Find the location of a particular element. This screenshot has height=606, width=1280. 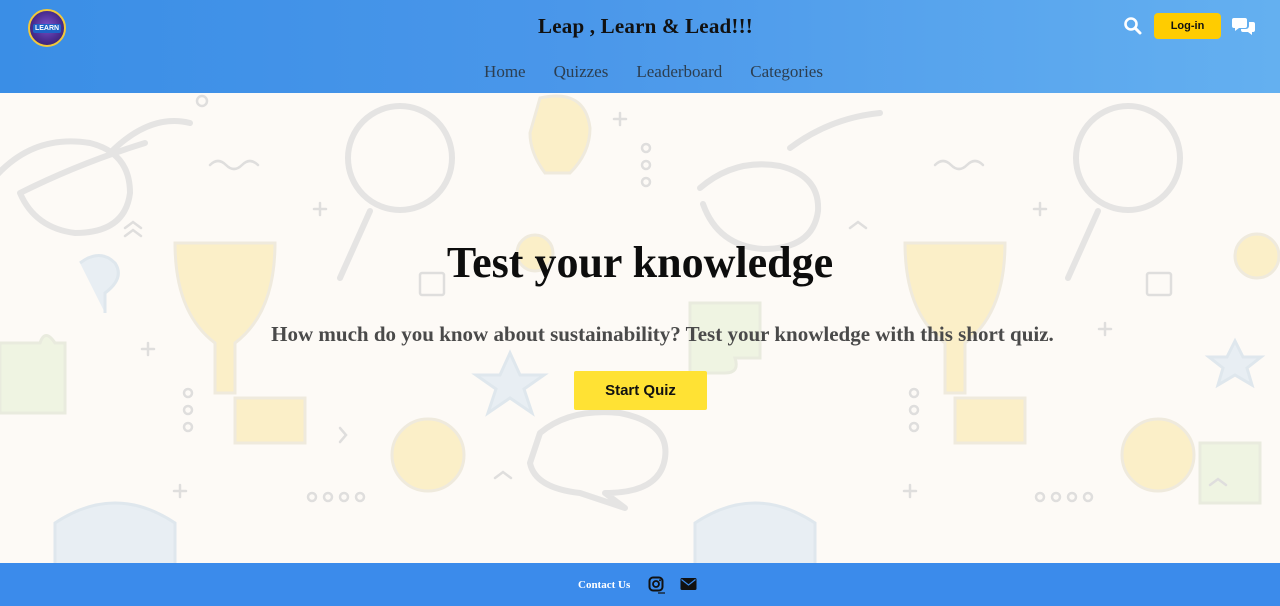

footer: Contact Us is located at coordinates (640, 584).